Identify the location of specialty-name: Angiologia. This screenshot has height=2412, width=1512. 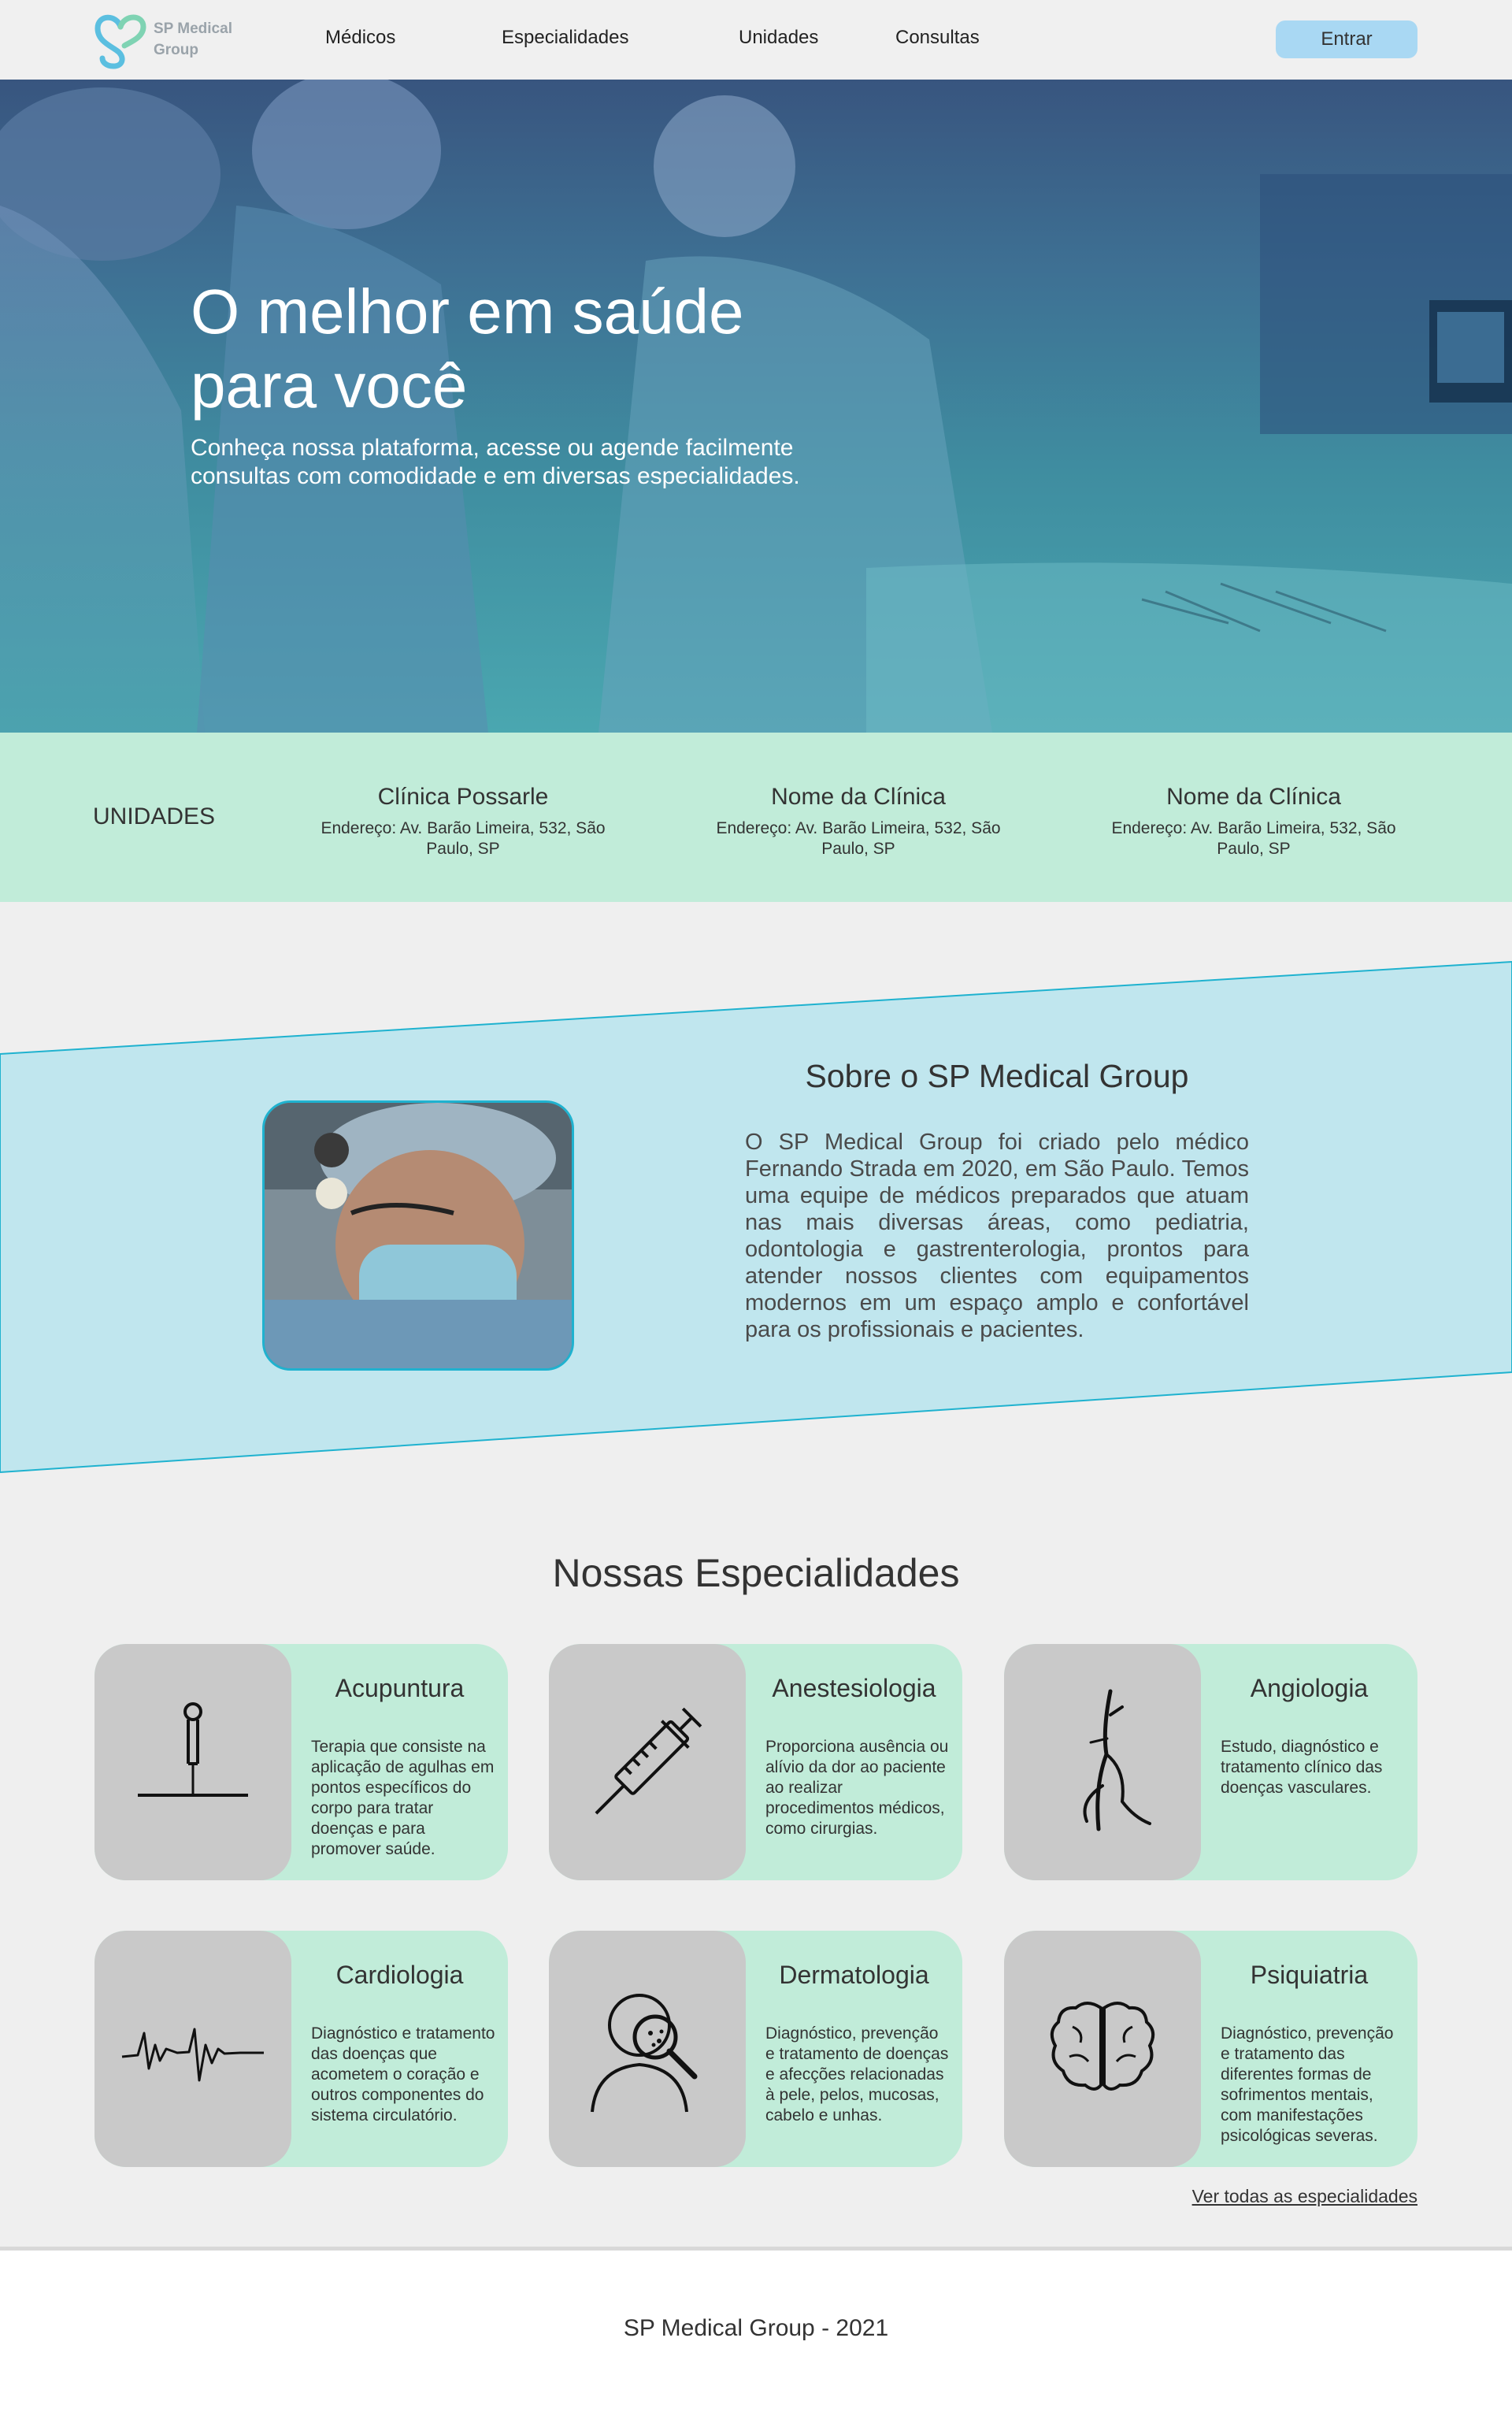
(1309, 1688).